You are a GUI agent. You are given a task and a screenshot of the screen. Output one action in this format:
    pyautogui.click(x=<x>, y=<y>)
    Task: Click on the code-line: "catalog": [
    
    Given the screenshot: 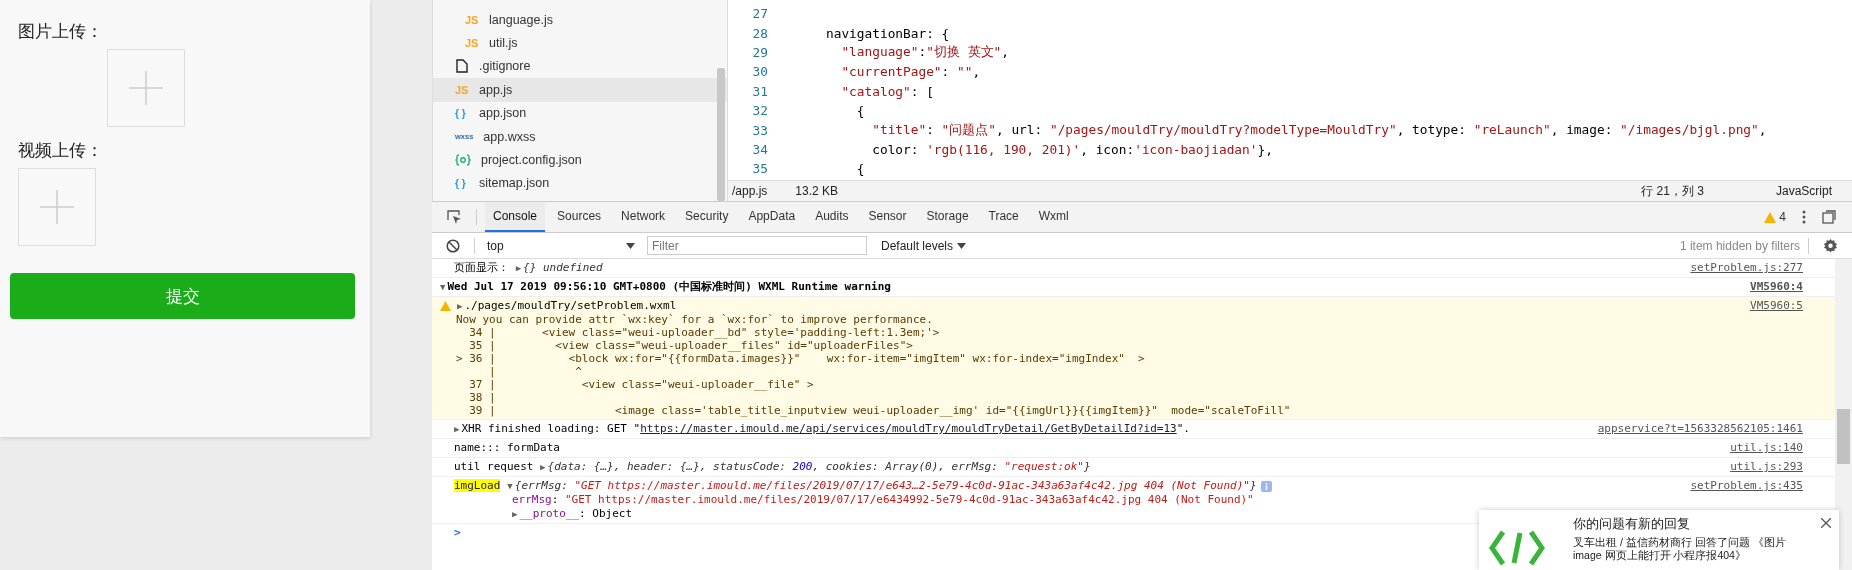 What is the action you would take?
    pyautogui.click(x=887, y=91)
    